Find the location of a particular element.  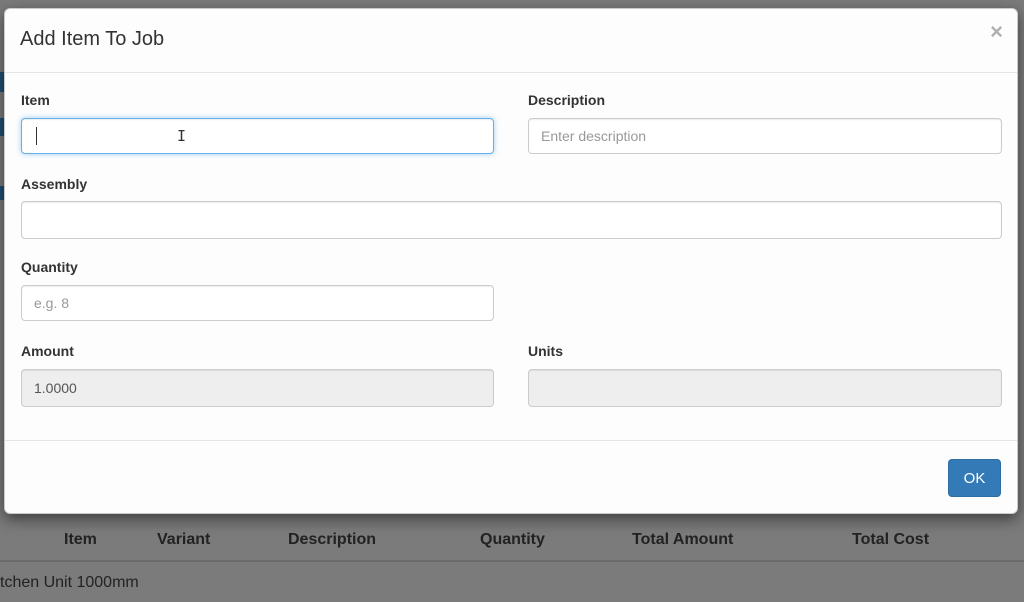

column-header-description: Description is located at coordinates (332, 539).